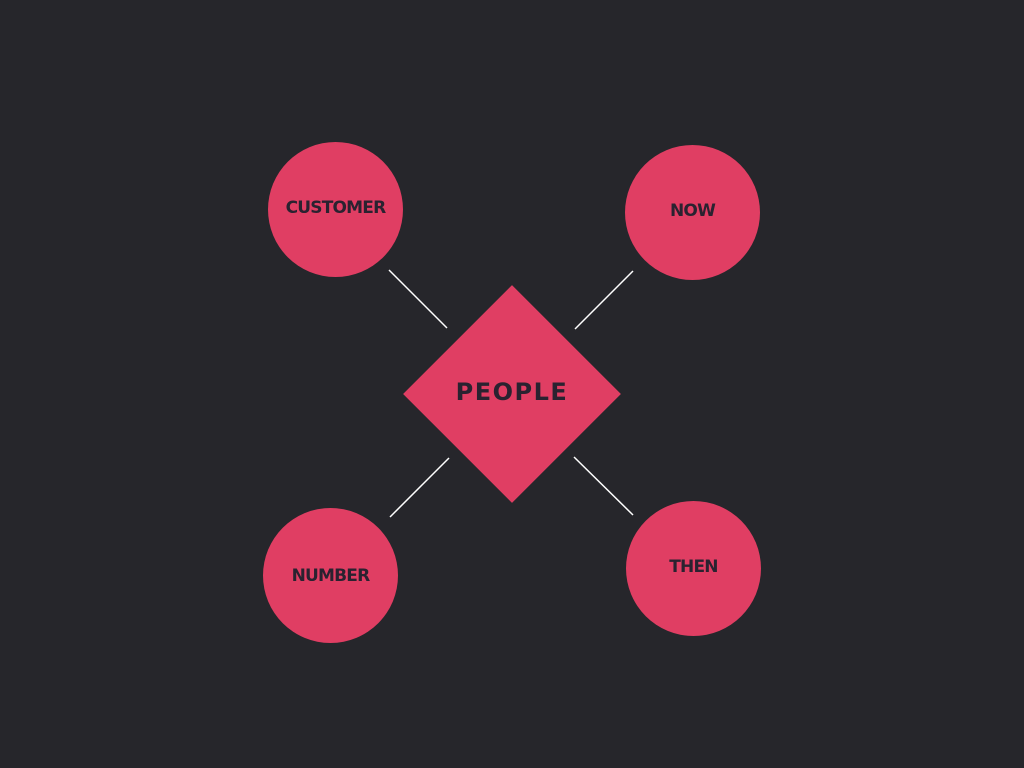 This screenshot has height=768, width=1024. I want to click on node-label-number: NUMBER, so click(331, 575).